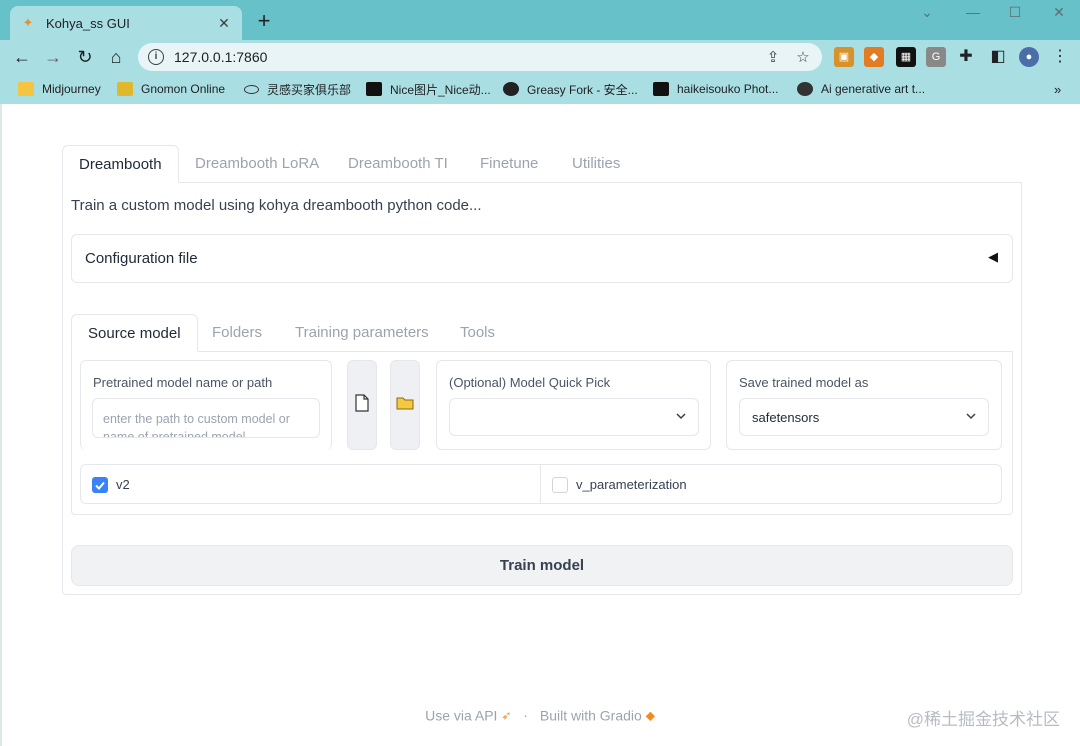  Describe the element at coordinates (906, 57) in the screenshot. I see `extension-dark-icon: ▦` at that location.